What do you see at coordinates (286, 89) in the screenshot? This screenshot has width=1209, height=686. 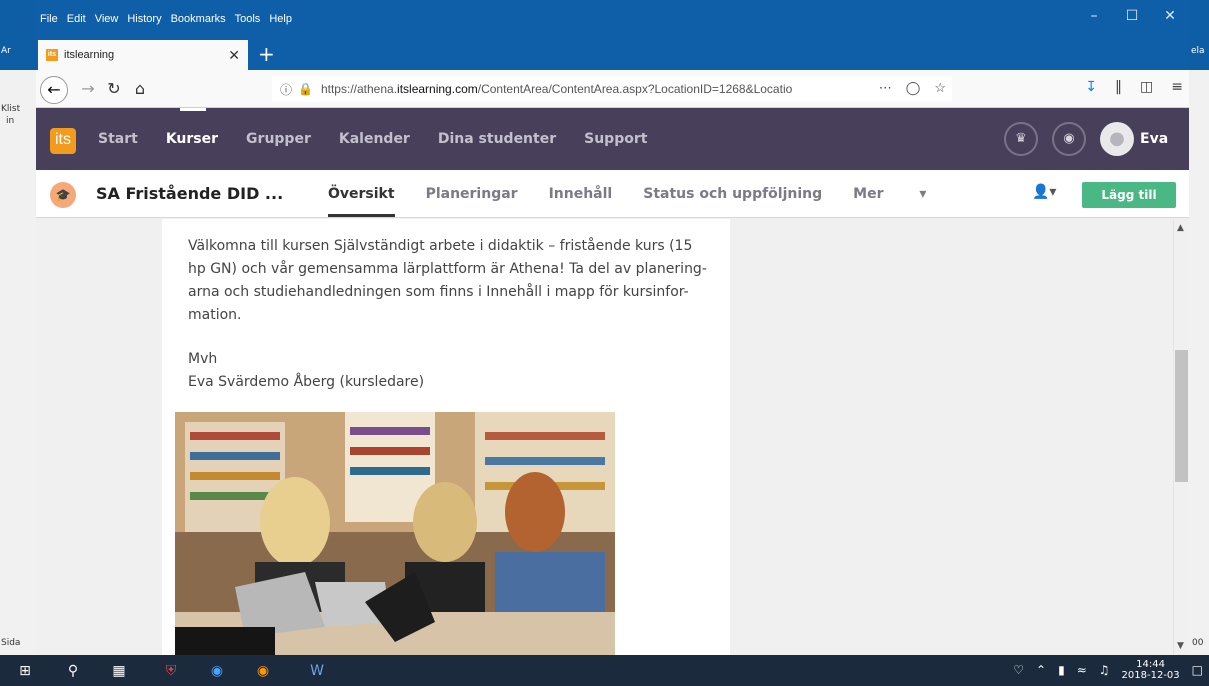 I see `info-icon: ⓘ` at bounding box center [286, 89].